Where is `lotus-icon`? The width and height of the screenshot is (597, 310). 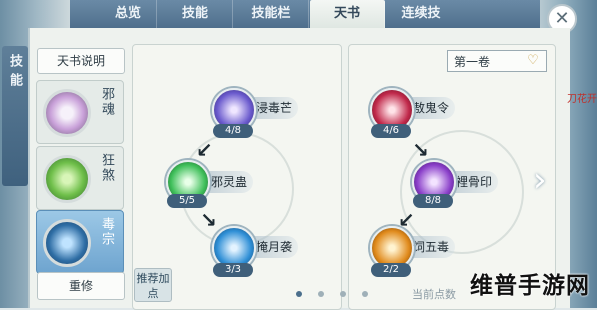 lotus-icon is located at coordinates (67, 113).